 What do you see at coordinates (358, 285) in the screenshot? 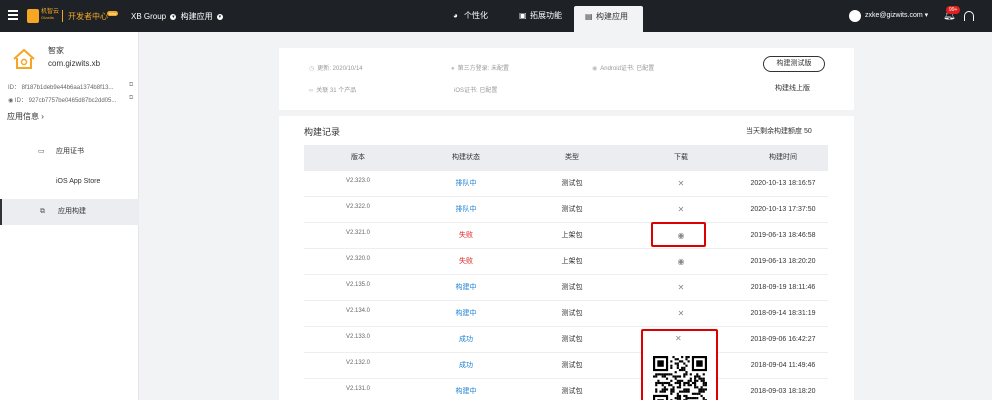
I see `version-cell: V2.135.0` at bounding box center [358, 285].